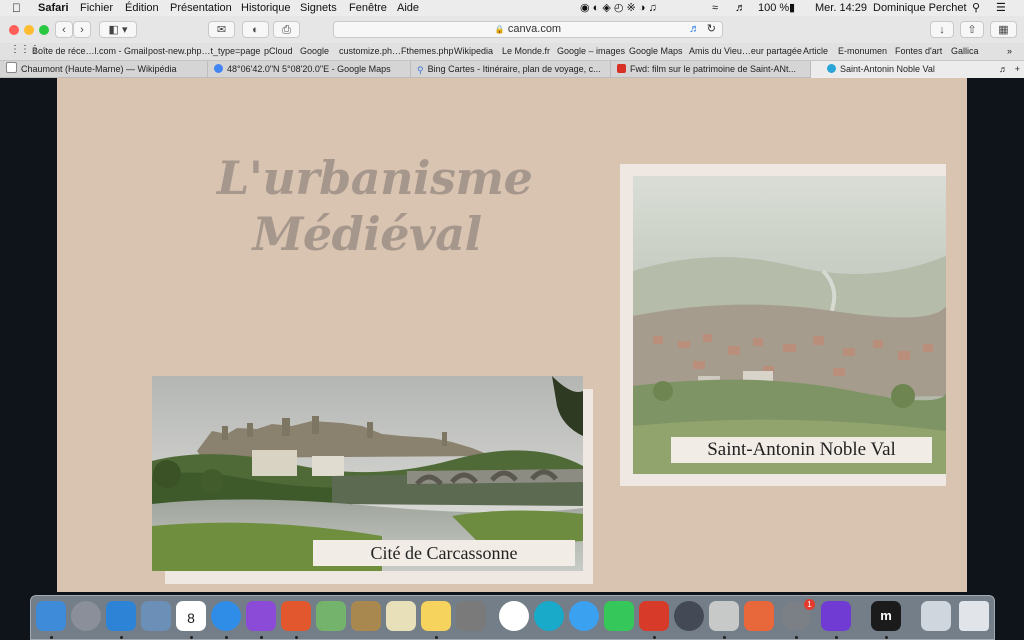  I want to click on affinity-designer-icon, so click(261, 616).